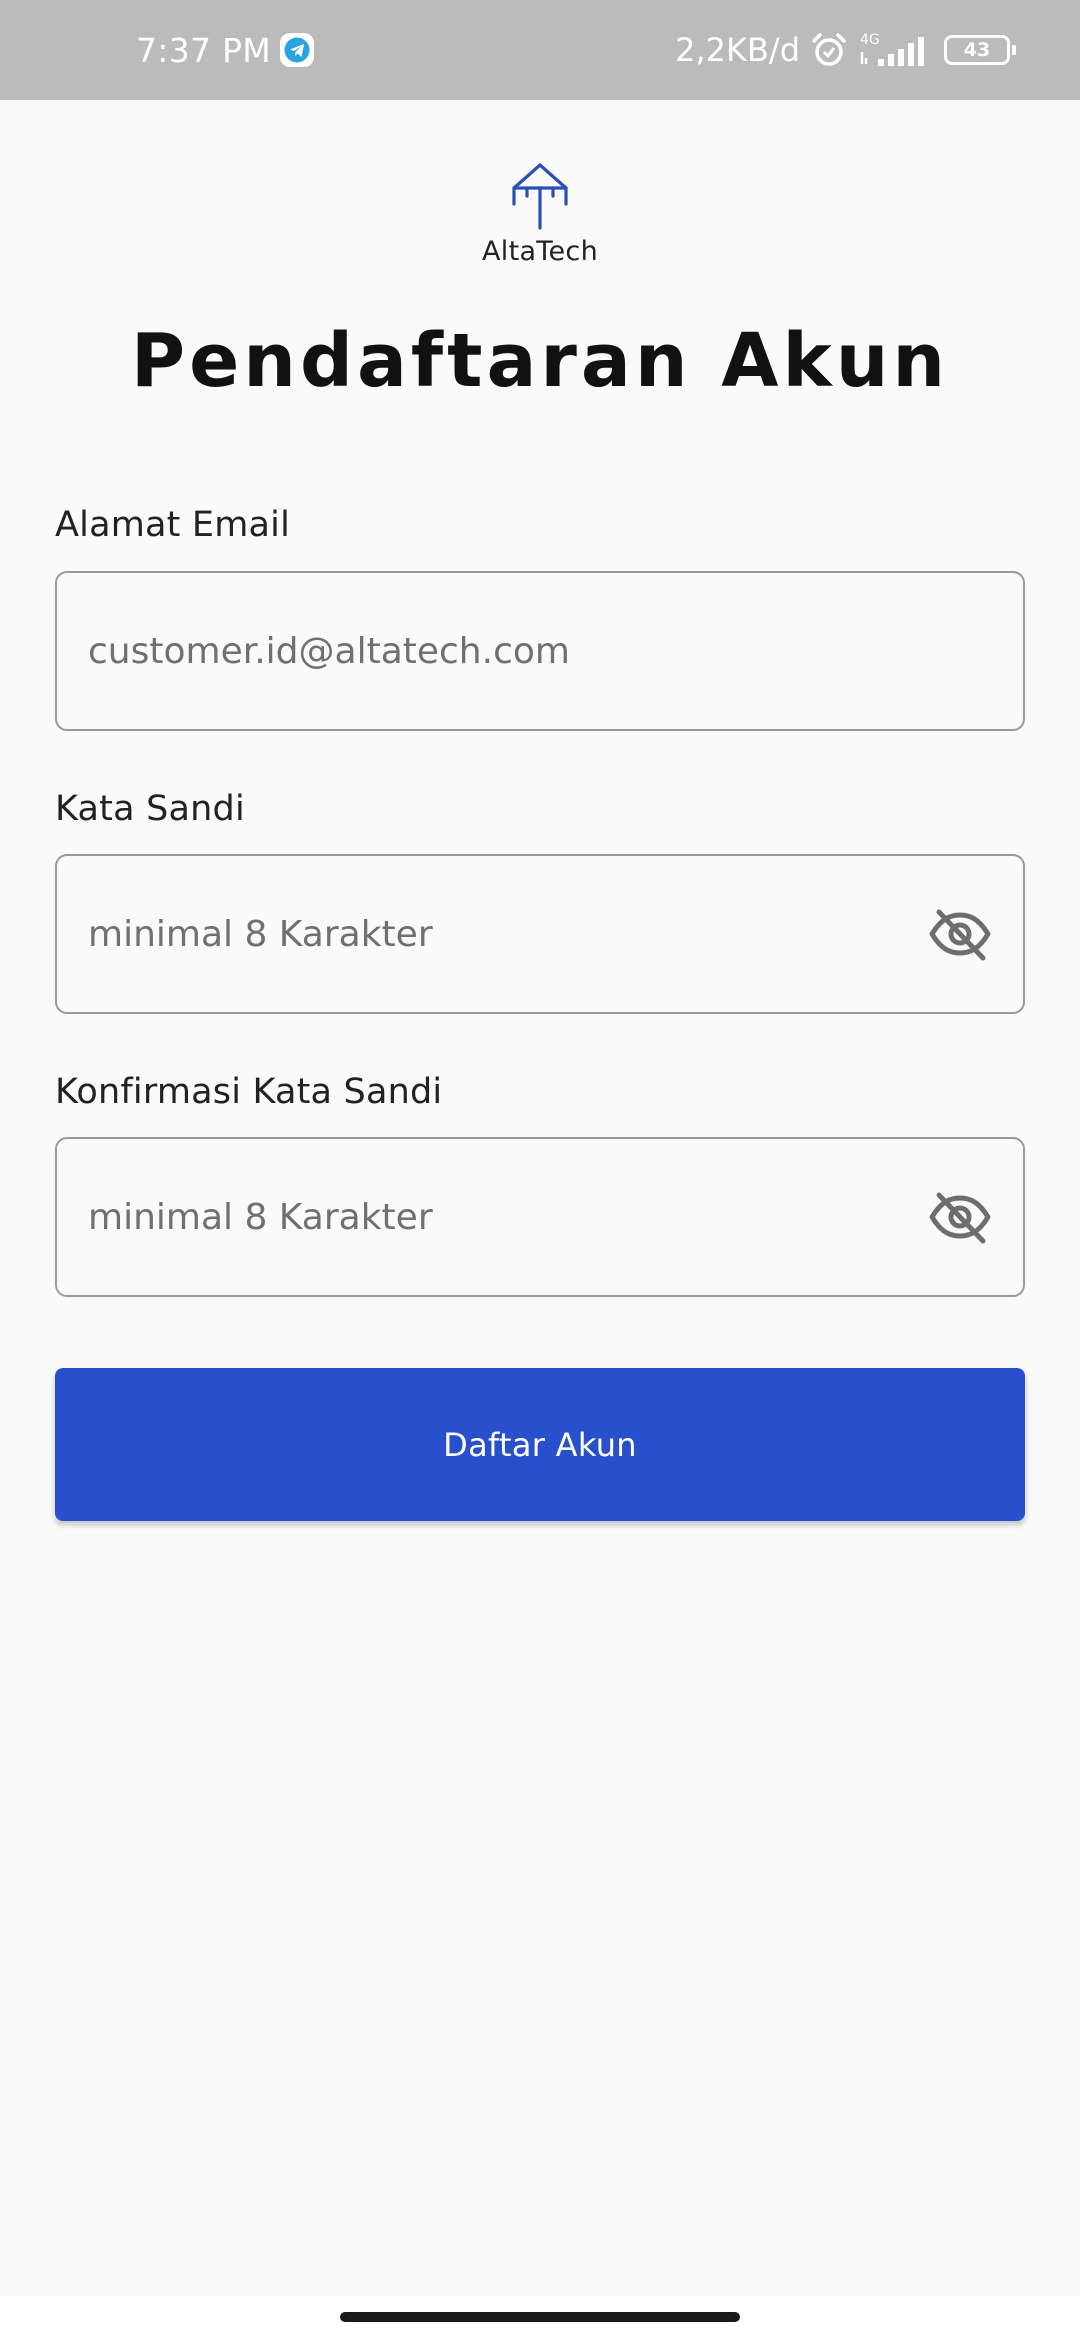 The image size is (1080, 2340). Describe the element at coordinates (540, 2317) in the screenshot. I see `home-indicator` at that location.